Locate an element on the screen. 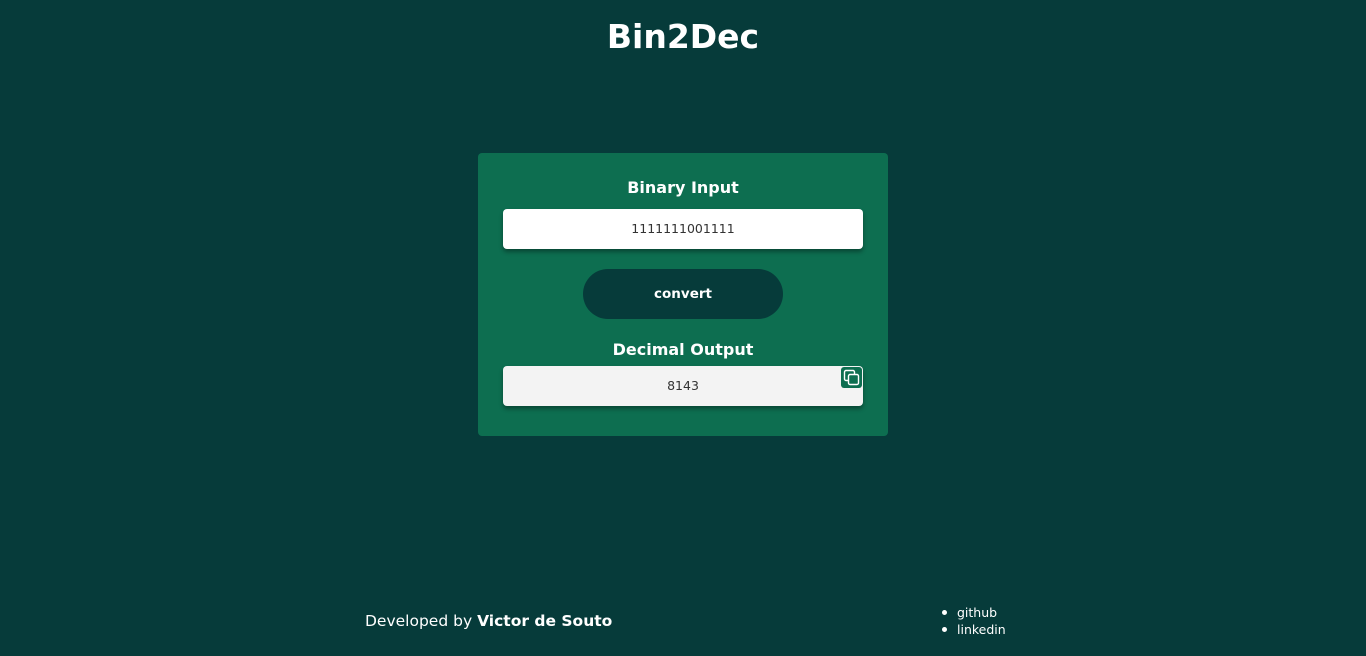  linkedin-link: linkedin is located at coordinates (981, 629).